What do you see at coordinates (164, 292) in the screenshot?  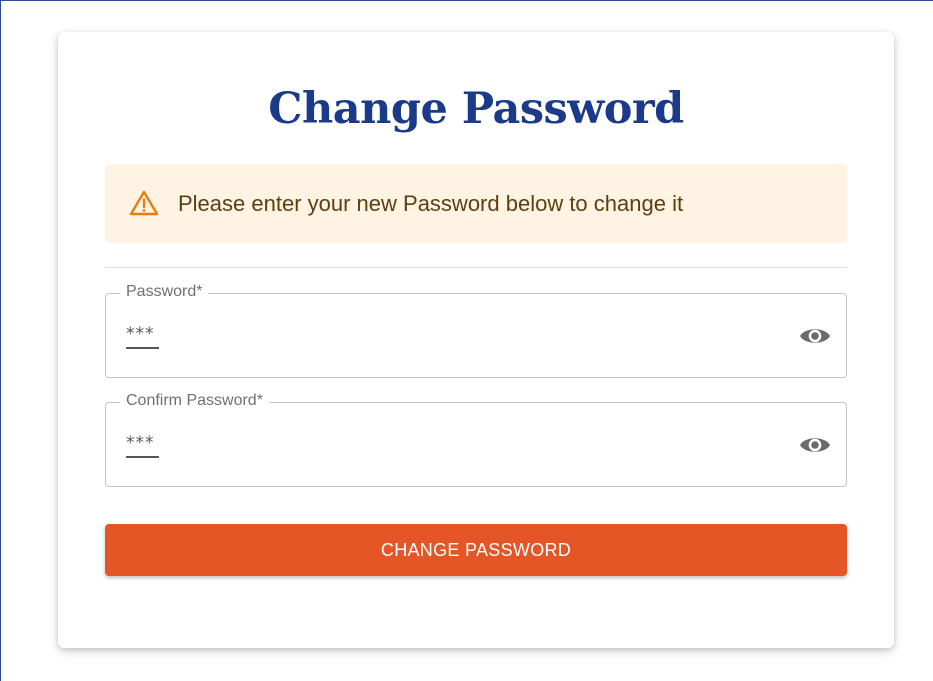 I see `password-label: Password*` at bounding box center [164, 292].